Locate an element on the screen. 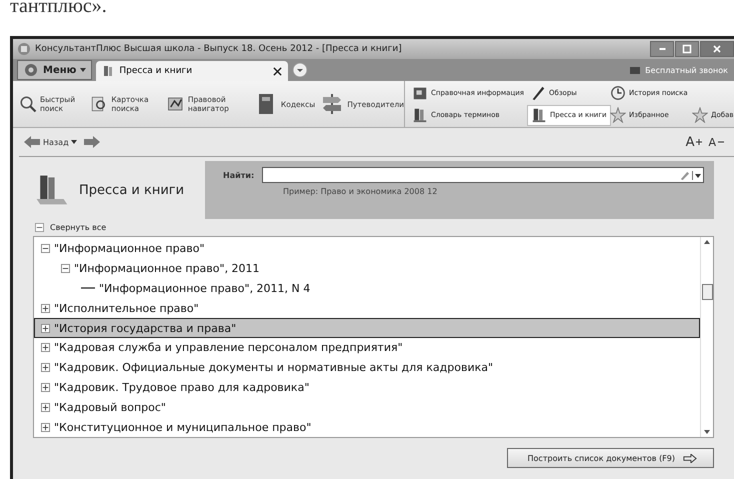 The image size is (734, 479). scrollbar is located at coordinates (706, 337).